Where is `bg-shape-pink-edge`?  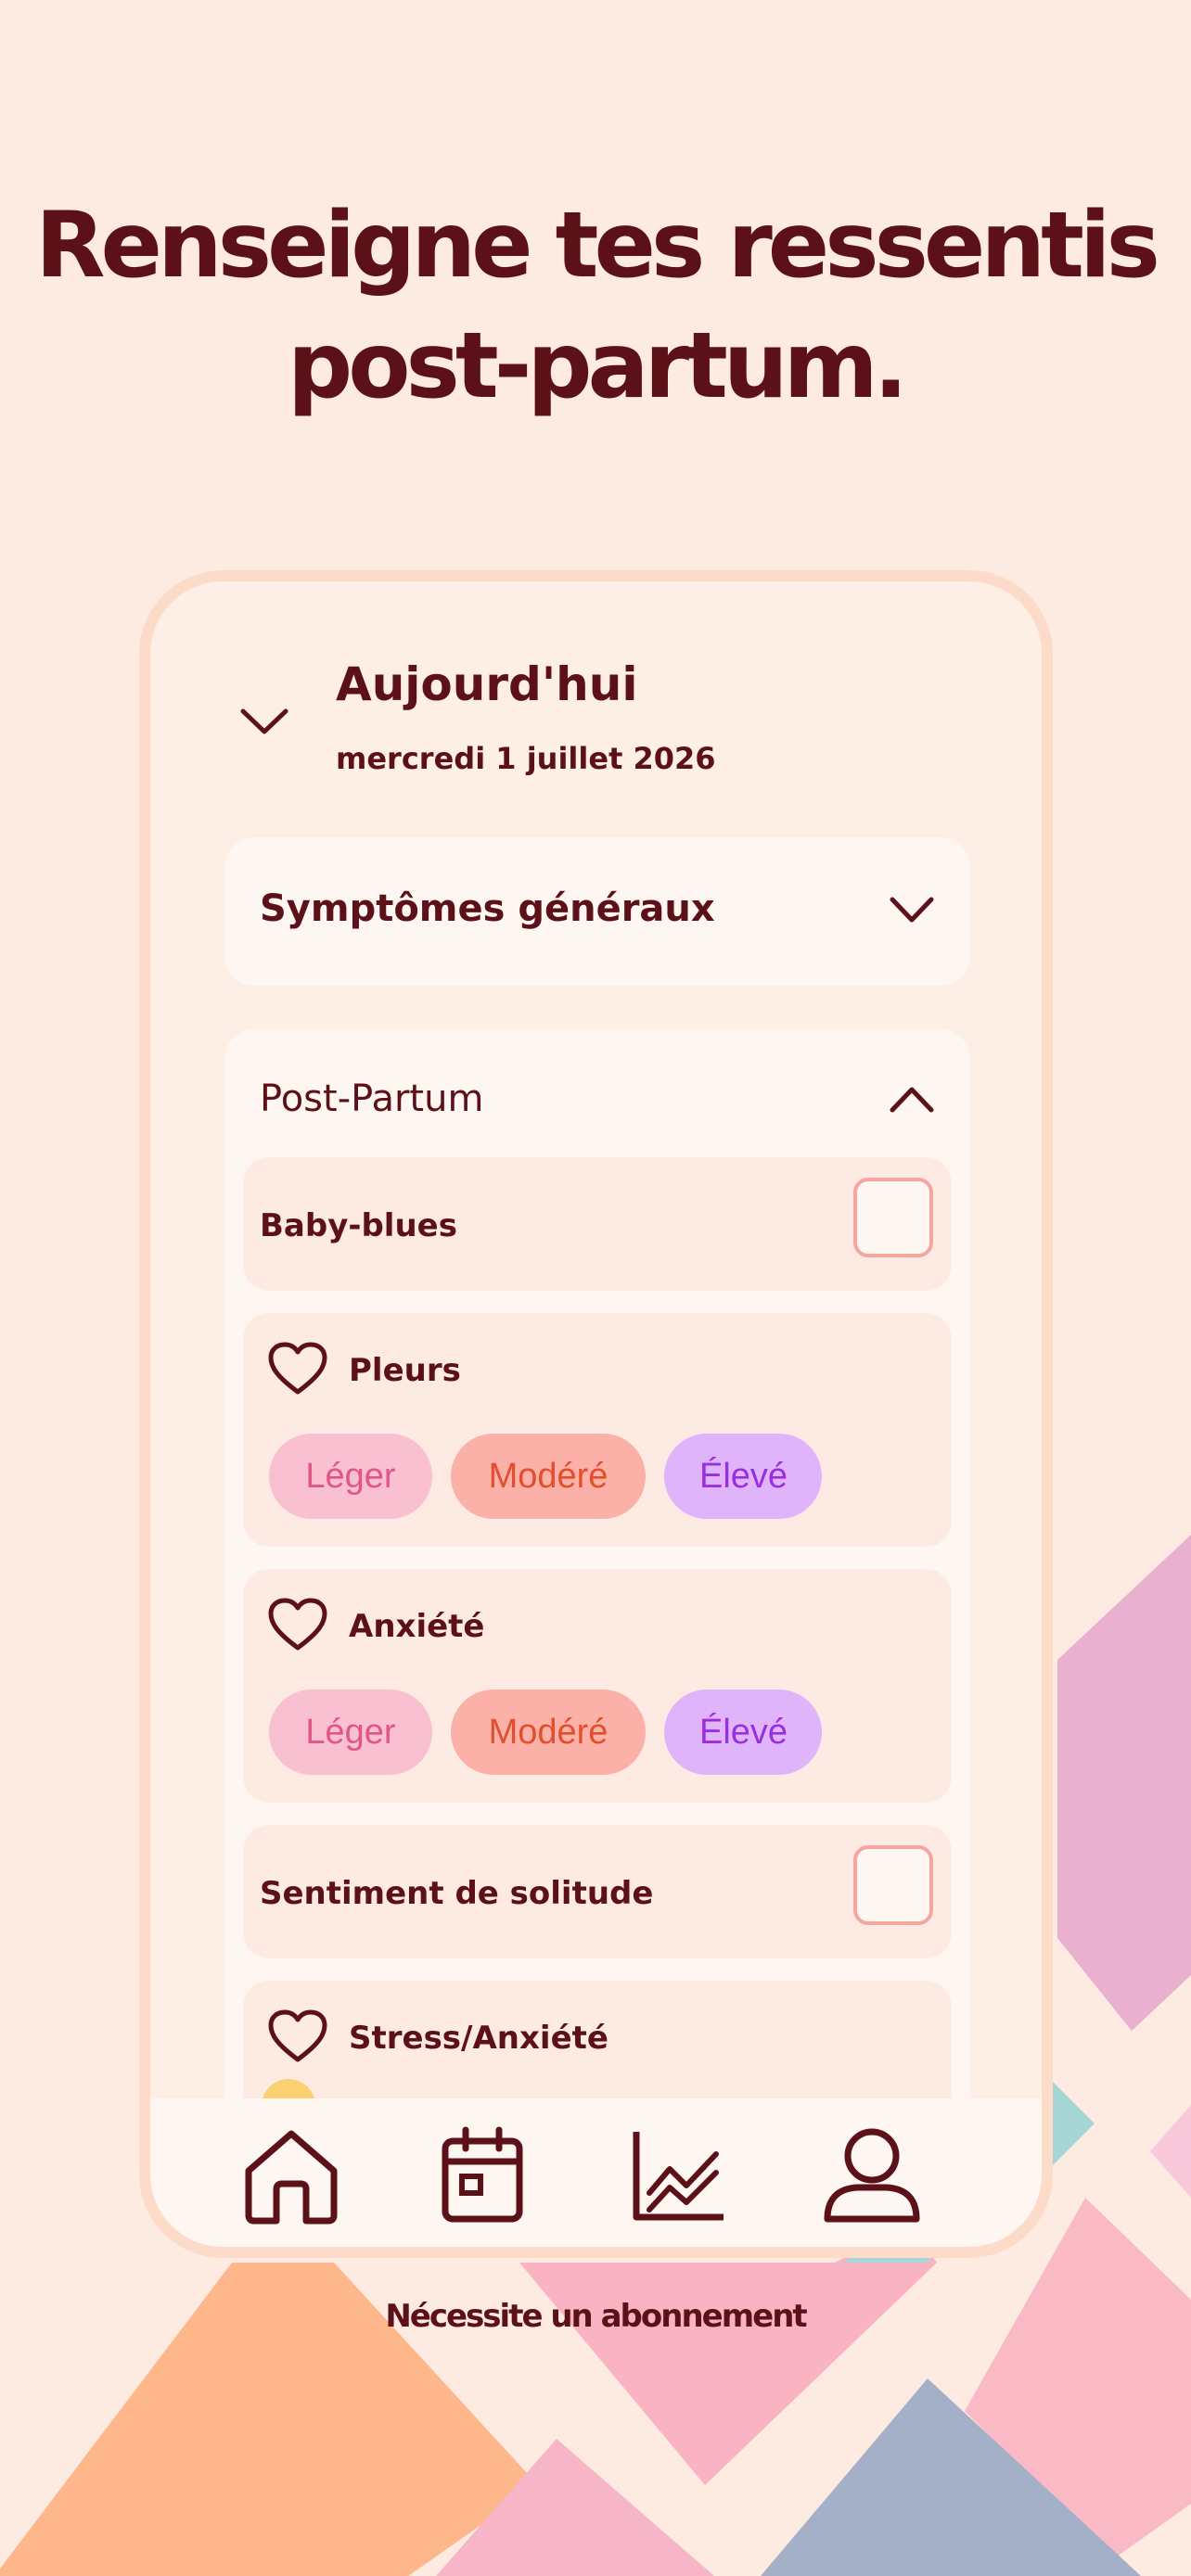 bg-shape-pink-edge is located at coordinates (1170, 2151).